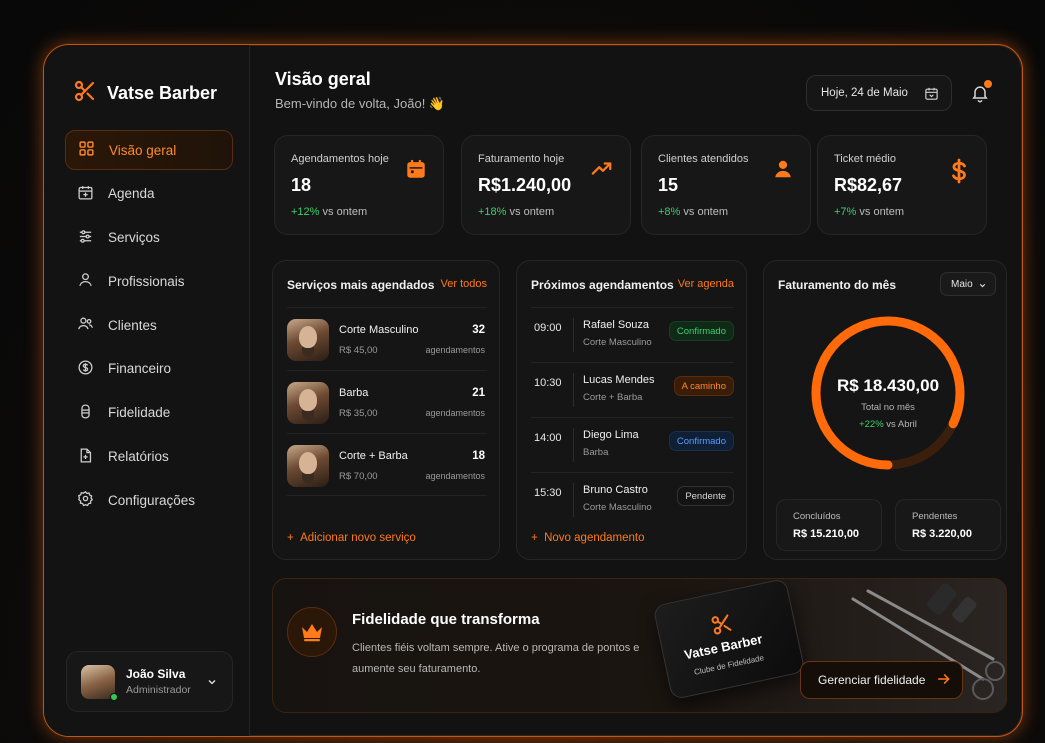 The height and width of the screenshot is (743, 1045). What do you see at coordinates (948, 525) in the screenshot?
I see `pending-card: Pendentes R$ 3.220,00` at bounding box center [948, 525].